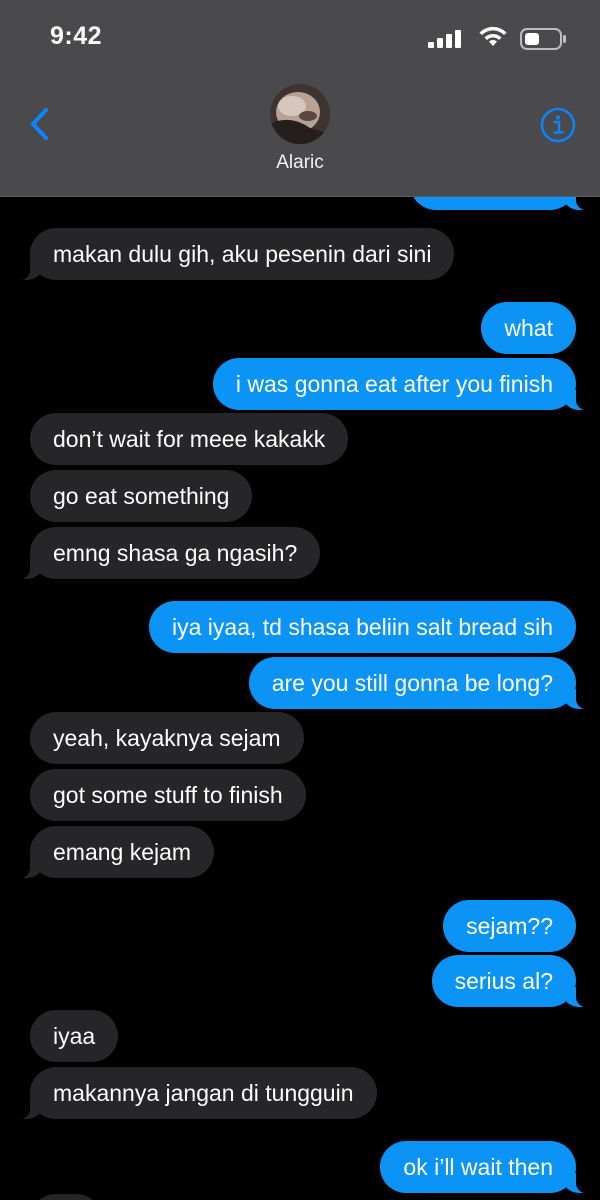  Describe the element at coordinates (175, 553) in the screenshot. I see `message-text: emng shasa ga ngasih?` at that location.